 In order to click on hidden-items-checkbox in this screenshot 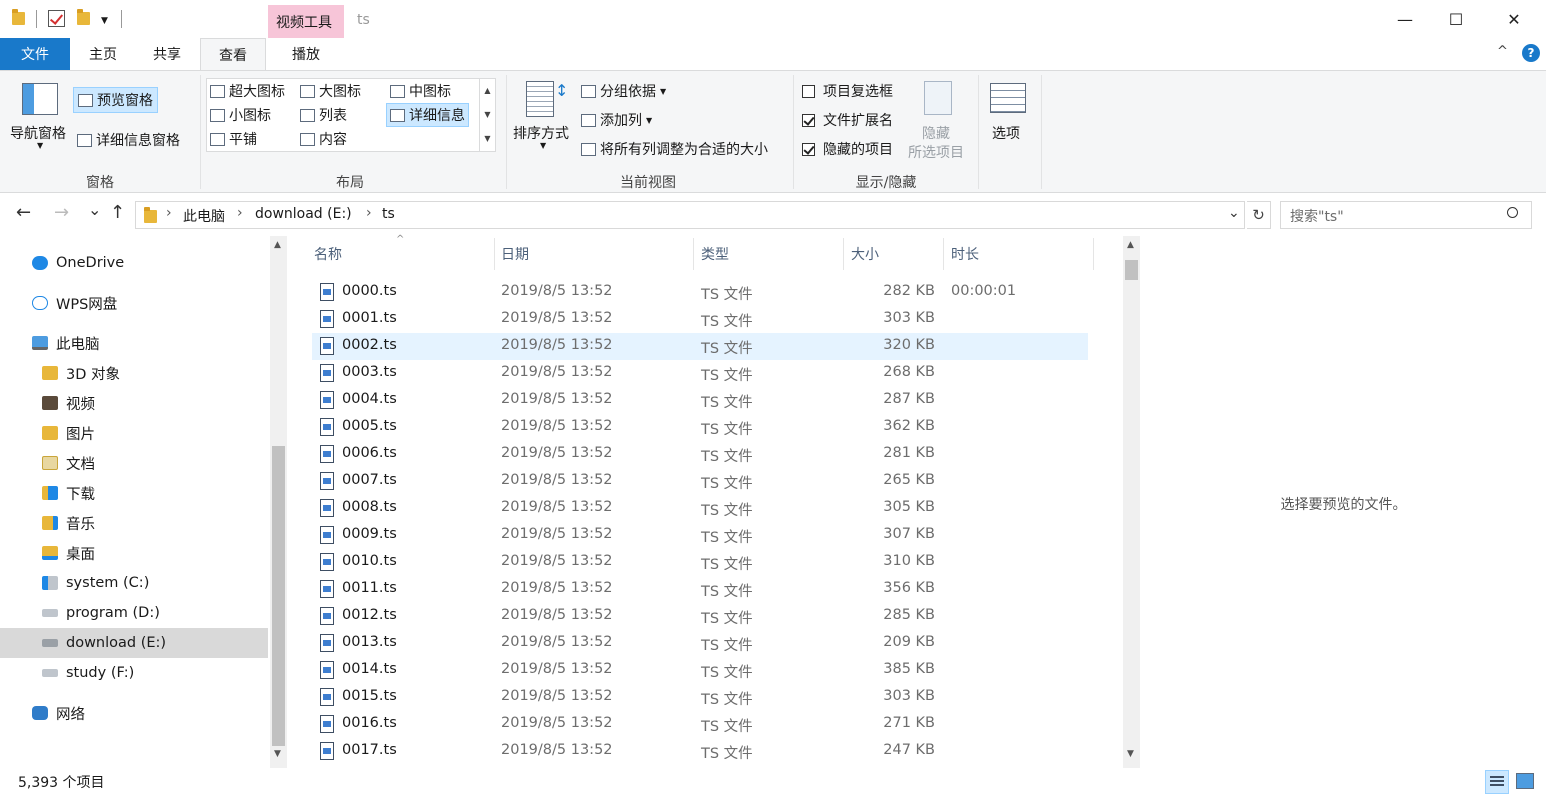, I will do `click(808, 149)`.